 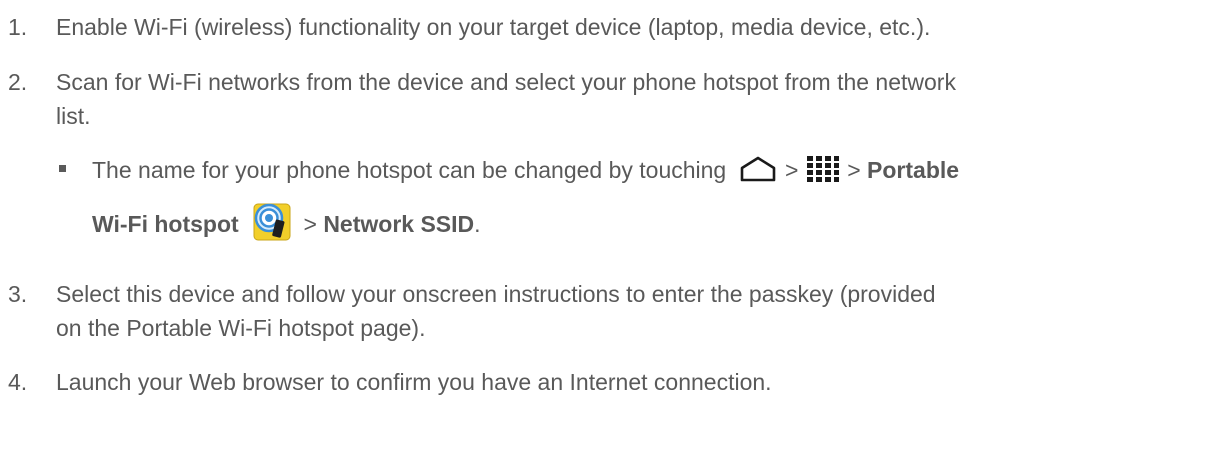 I want to click on step-number: 1., so click(x=18, y=27).